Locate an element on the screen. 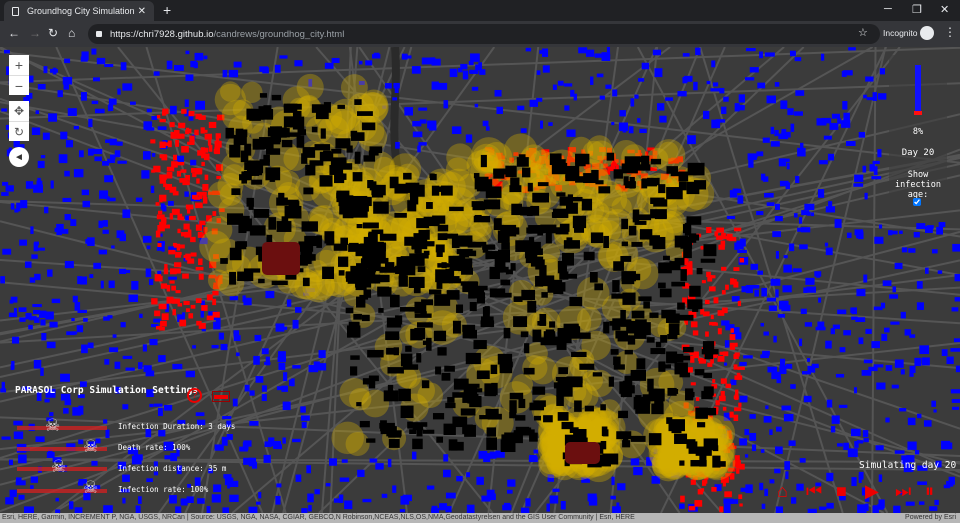  step-forward-button: ⏭ is located at coordinates (903, 491).